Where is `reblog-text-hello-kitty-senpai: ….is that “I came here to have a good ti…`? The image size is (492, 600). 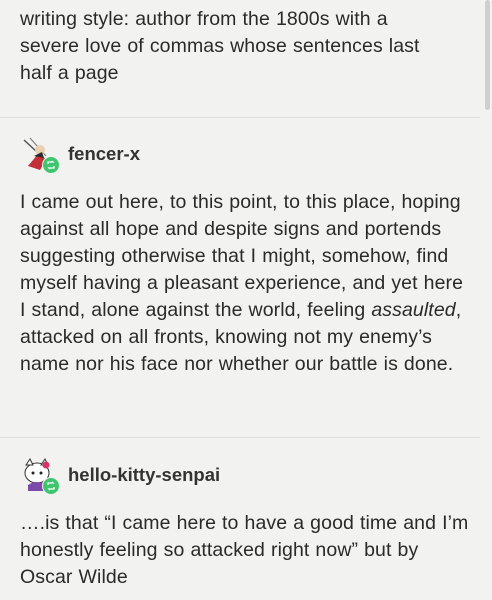 reblog-text-hello-kitty-senpai: ….is that “I came here to have a good ti… is located at coordinates (246, 550).